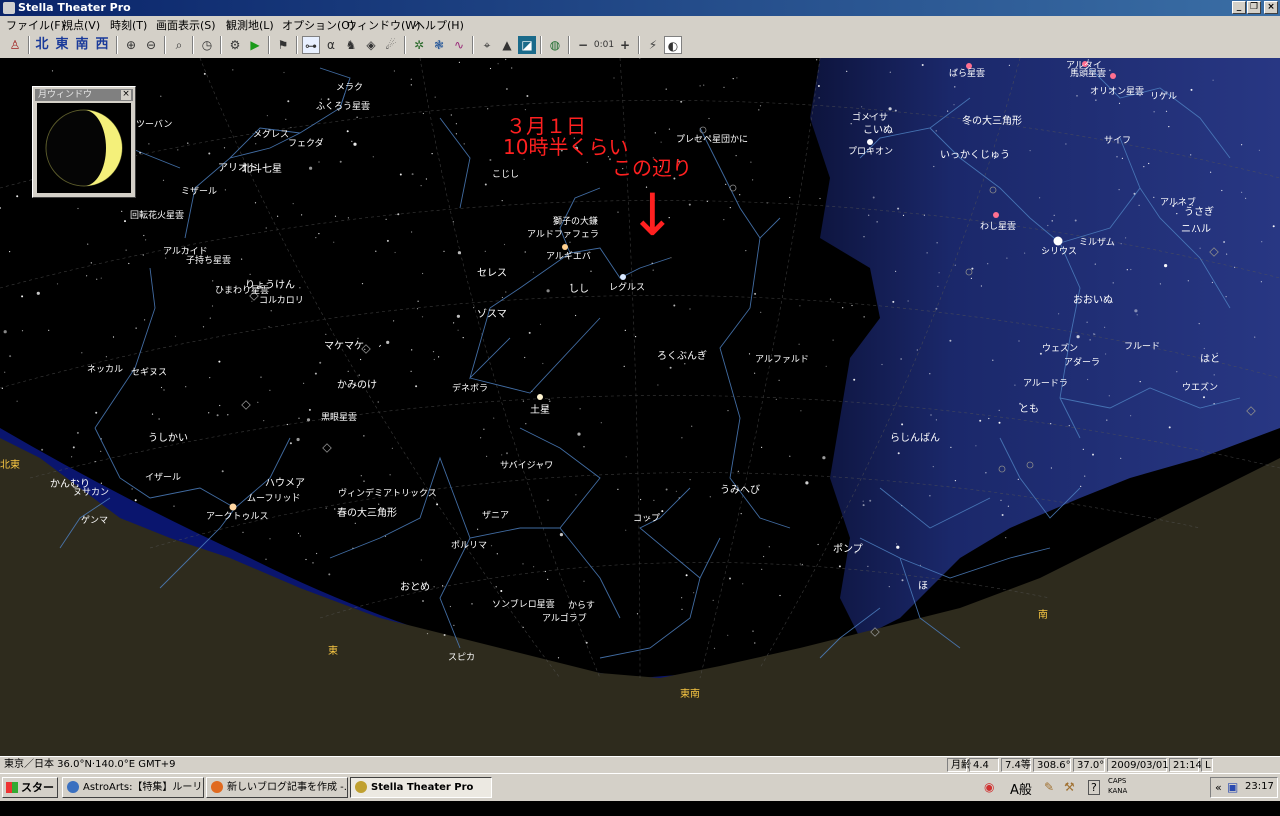 The width and height of the screenshot is (1280, 816). Describe the element at coordinates (673, 45) in the screenshot. I see `moon-phase-icon: ◐` at that location.